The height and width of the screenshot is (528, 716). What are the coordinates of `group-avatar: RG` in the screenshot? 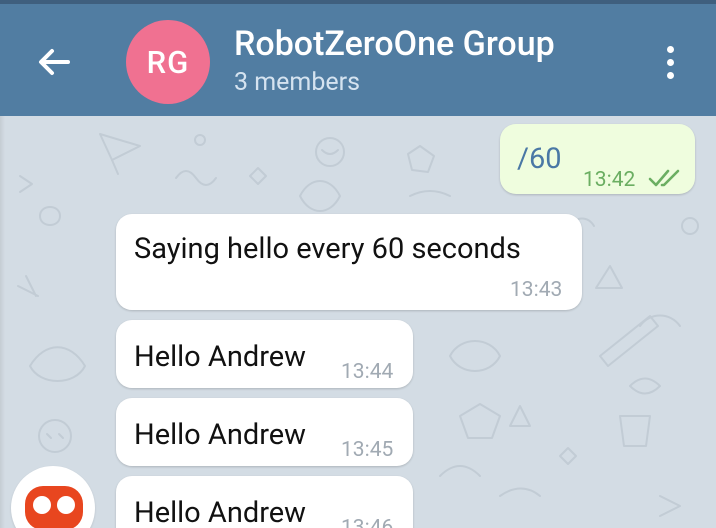 It's located at (168, 62).